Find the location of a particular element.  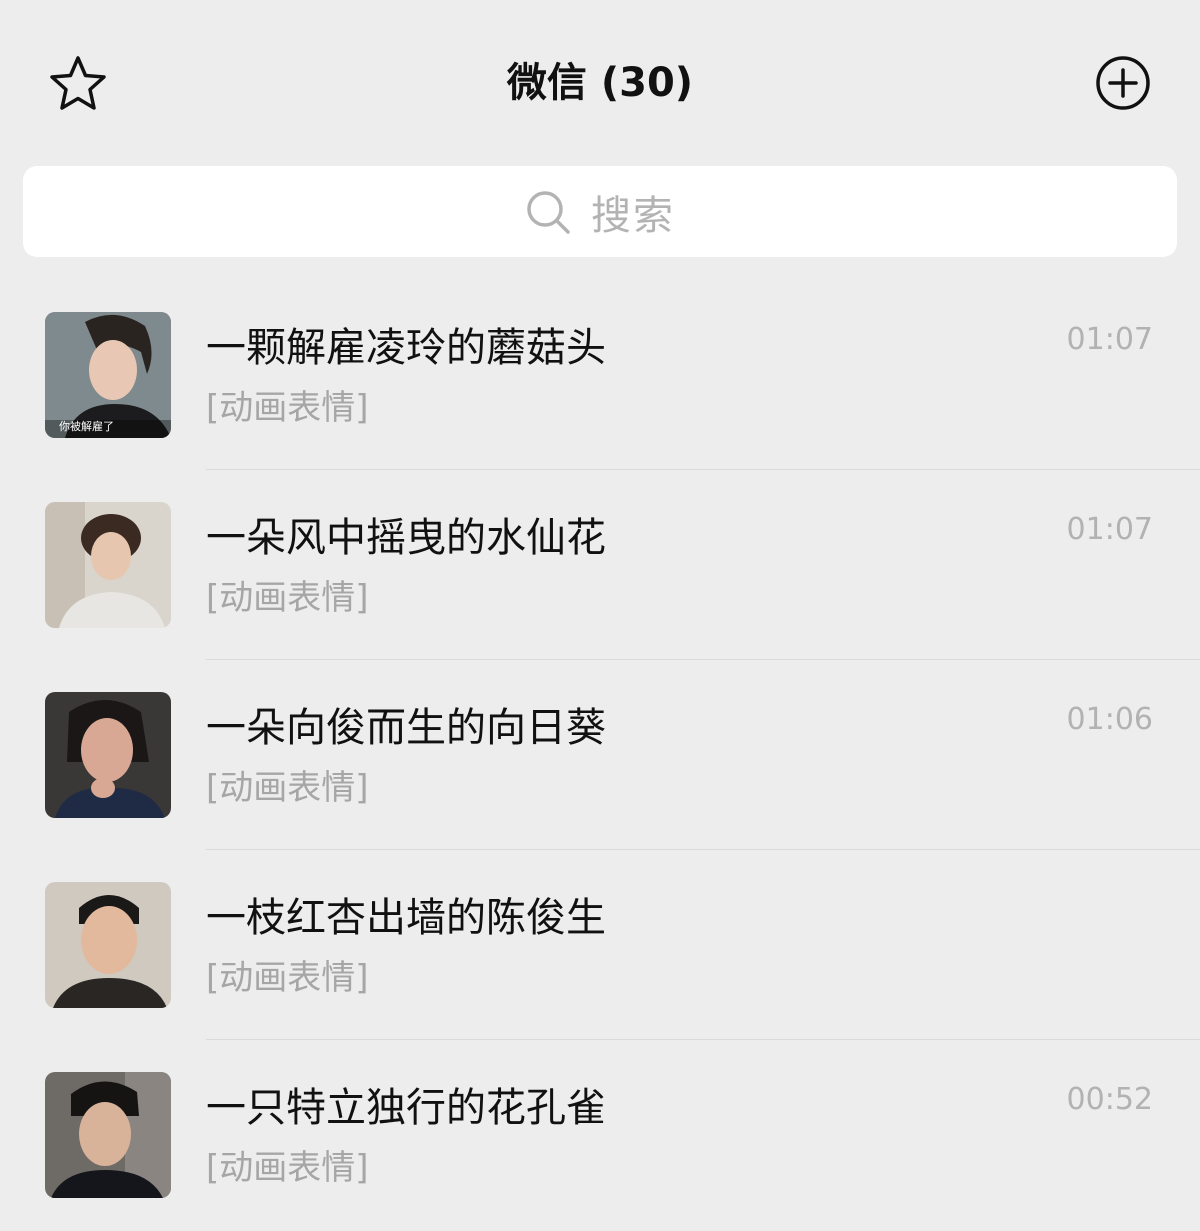

chat-name: 一朵向俊而生的向日葵 is located at coordinates (406, 728).